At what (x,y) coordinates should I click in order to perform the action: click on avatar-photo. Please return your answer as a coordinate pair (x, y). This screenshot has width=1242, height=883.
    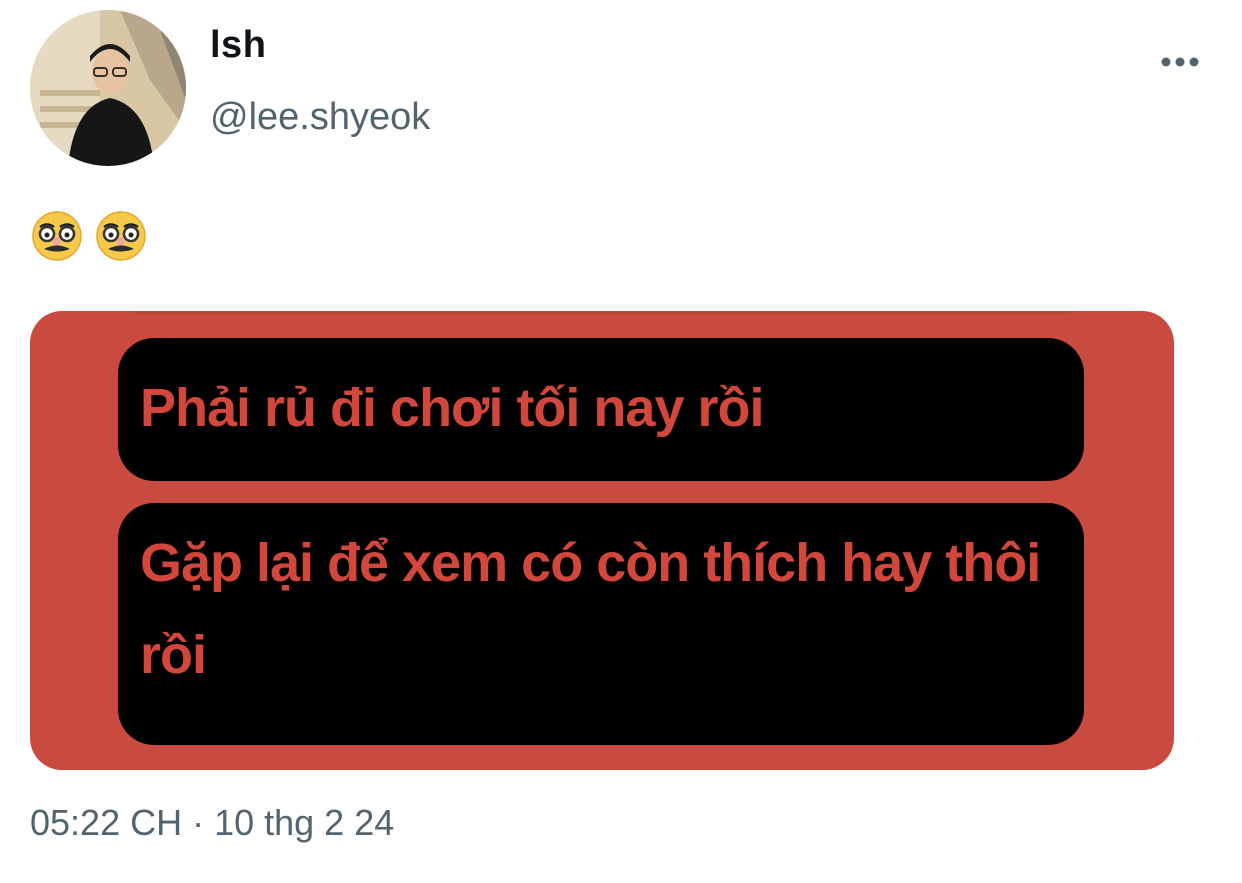
    Looking at the image, I should click on (108, 88).